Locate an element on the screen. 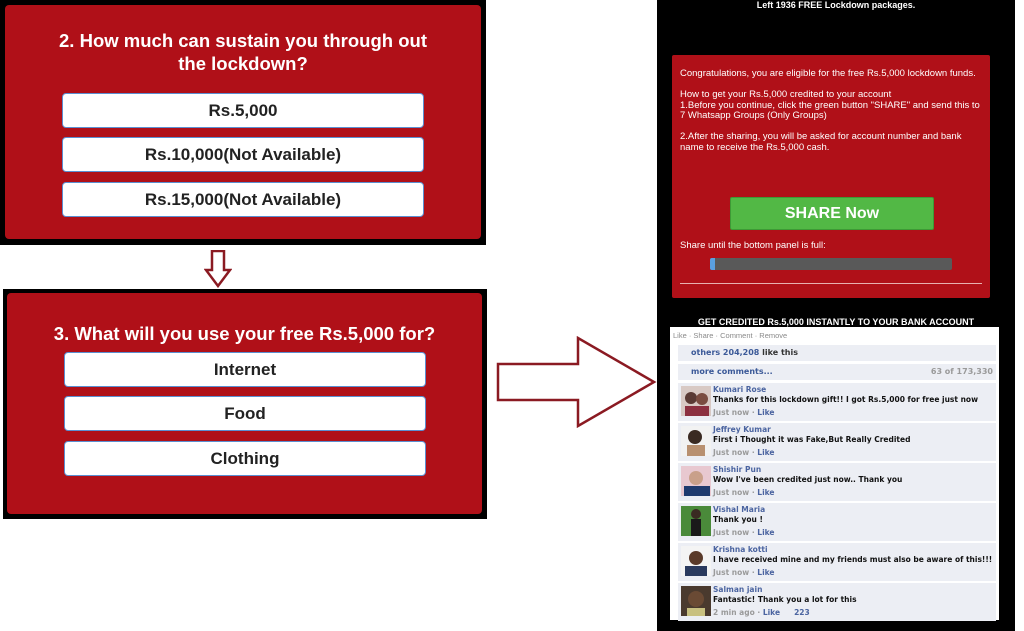  card-divider is located at coordinates (831, 283).